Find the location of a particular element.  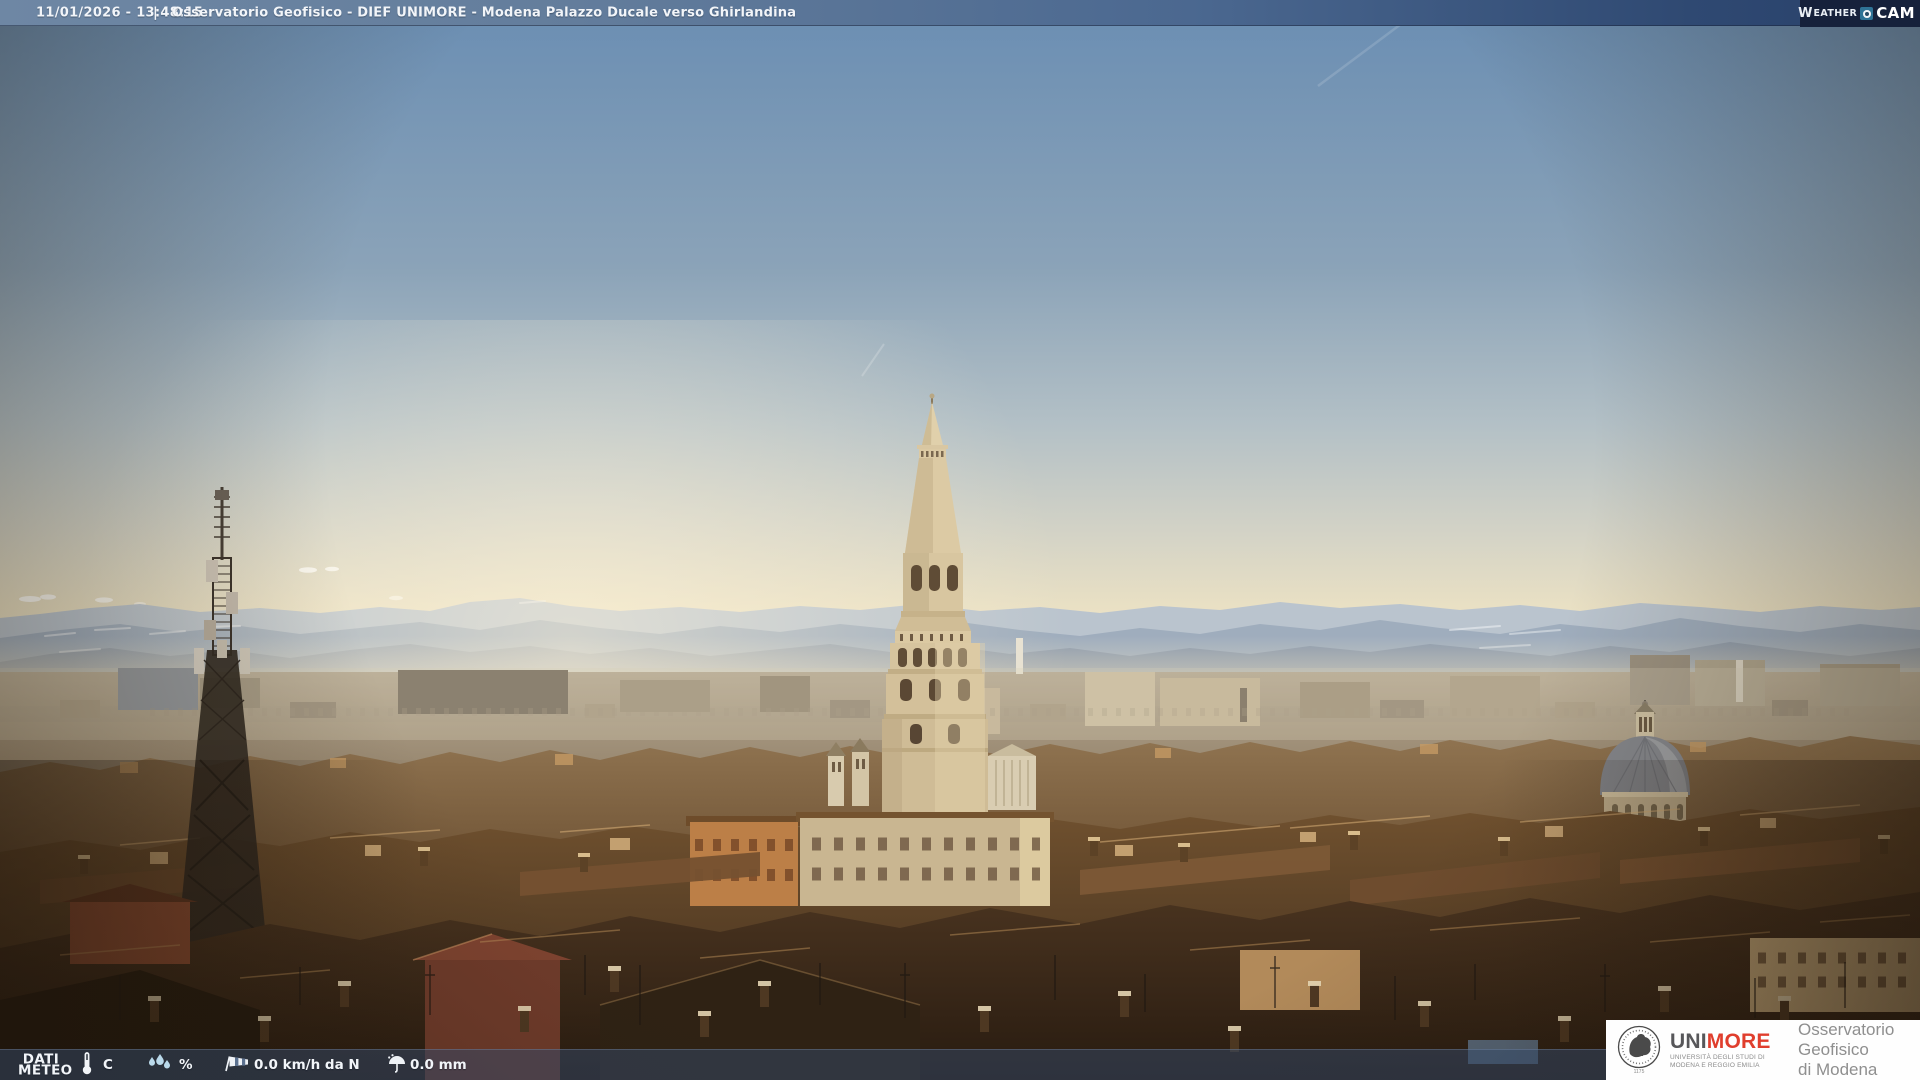

thermometer-icon is located at coordinates (87, 1065).